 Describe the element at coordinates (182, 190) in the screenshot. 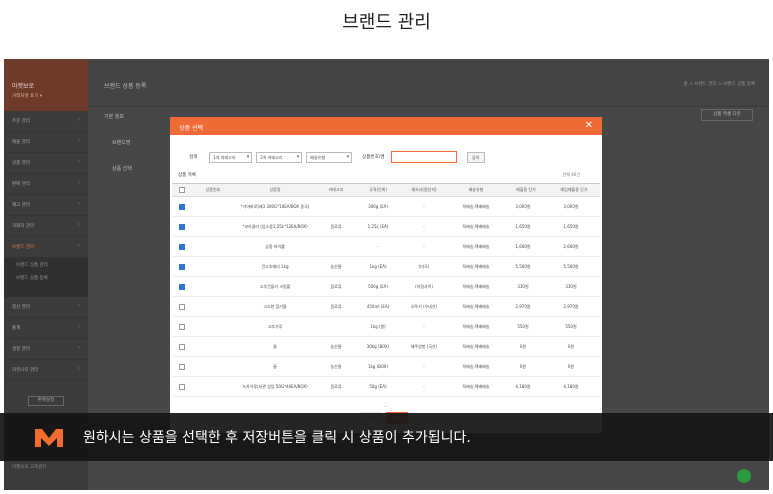

I see `select-all-checkbox` at that location.